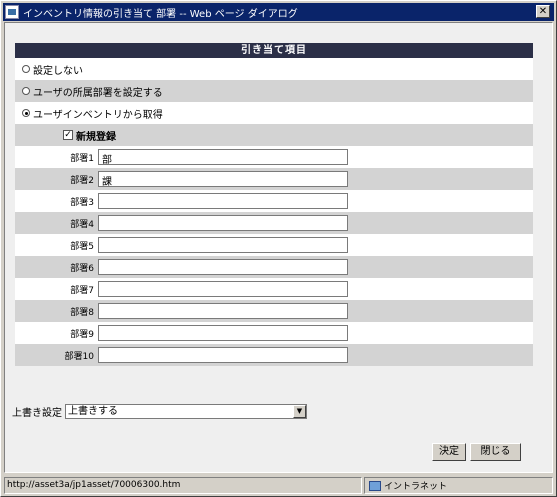 This screenshot has height=497, width=557. I want to click on dept-label: 部署7, so click(82, 290).